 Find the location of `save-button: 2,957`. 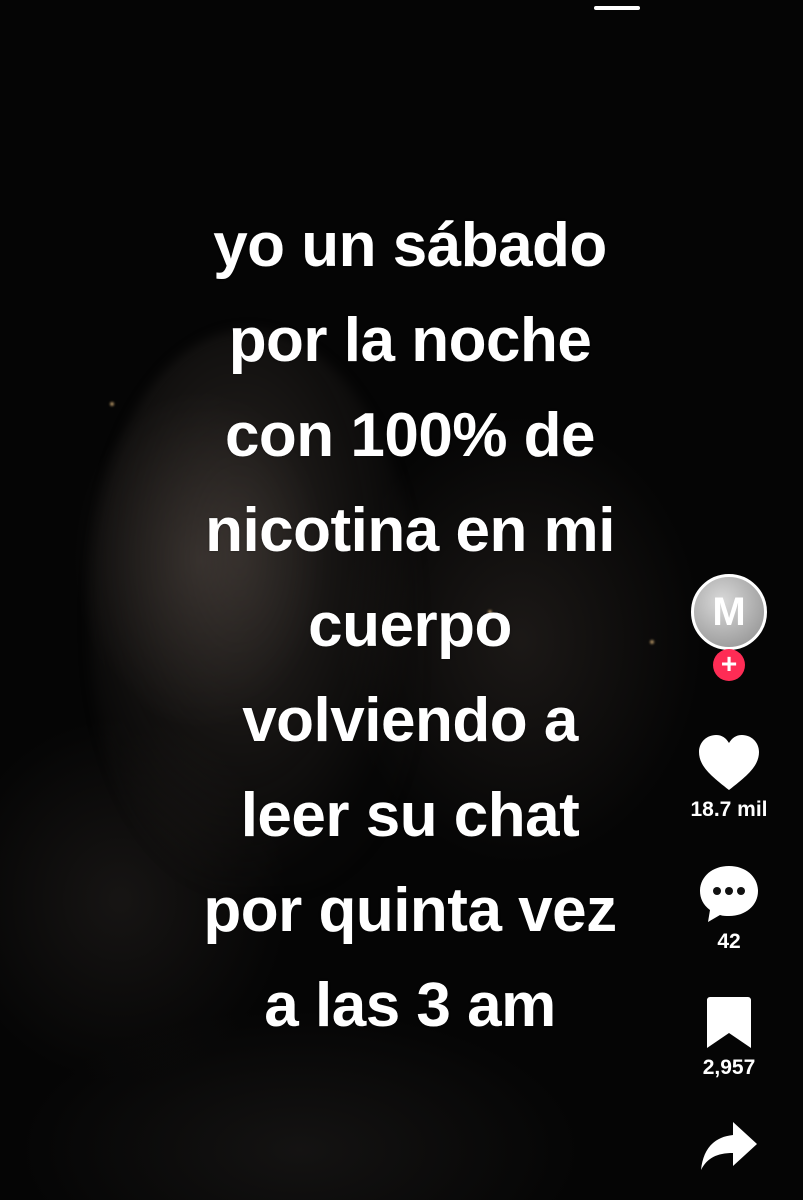

save-button: 2,957 is located at coordinates (729, 1038).